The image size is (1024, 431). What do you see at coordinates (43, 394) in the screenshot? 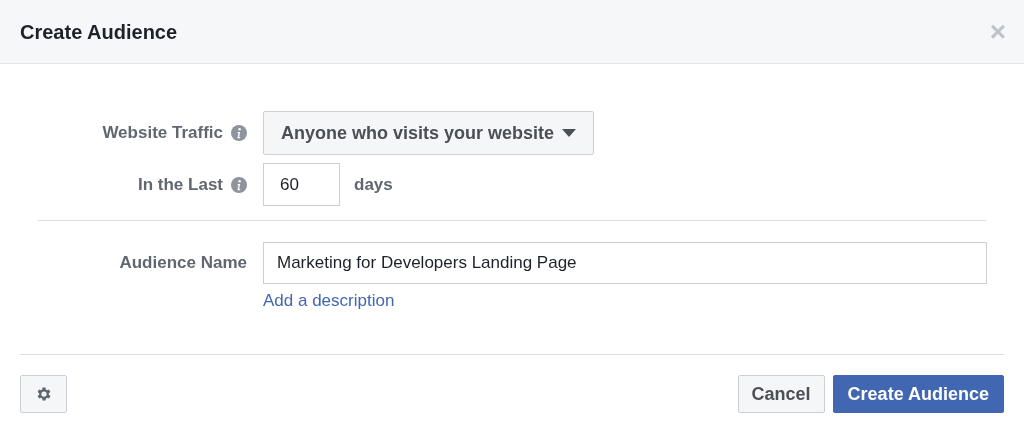
I see `settings-button` at bounding box center [43, 394].